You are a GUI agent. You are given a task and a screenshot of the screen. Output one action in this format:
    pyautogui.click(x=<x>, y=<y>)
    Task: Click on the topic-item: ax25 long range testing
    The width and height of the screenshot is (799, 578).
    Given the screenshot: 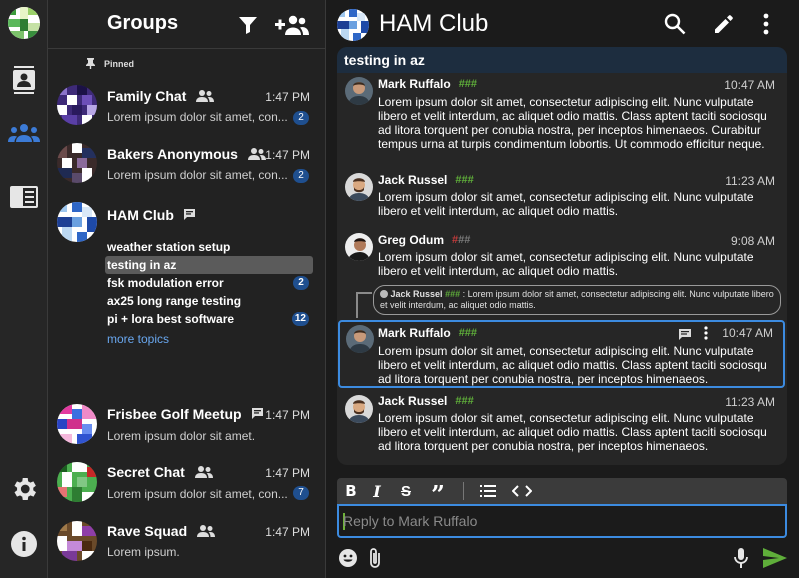 What is the action you would take?
    pyautogui.click(x=209, y=301)
    